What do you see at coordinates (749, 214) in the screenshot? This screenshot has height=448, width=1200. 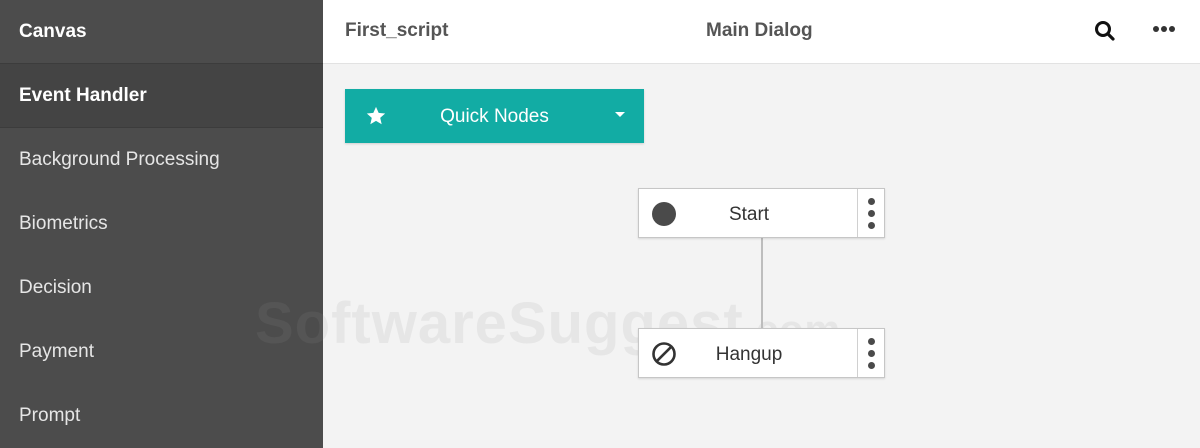 I see `node-label: Start` at bounding box center [749, 214].